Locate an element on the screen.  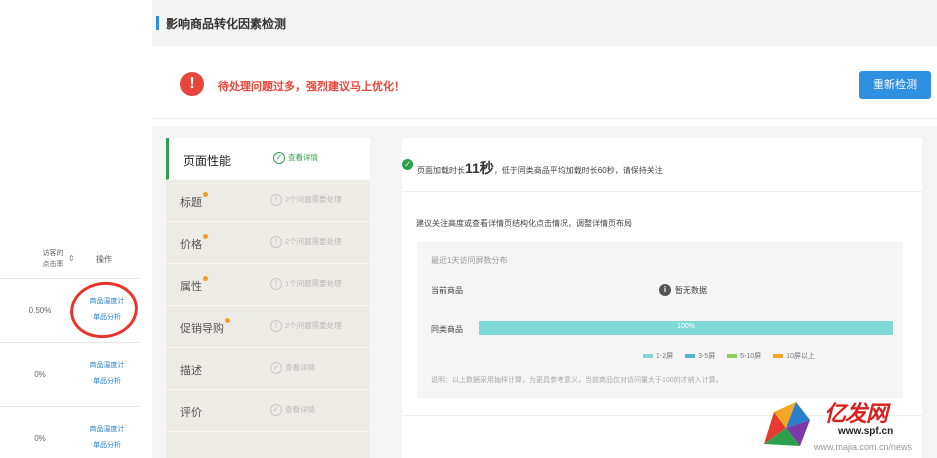
load-time-summary: ✓ 页面加载时长11秒，低于同类商品平均加载时长60秒，请保持关注 is located at coordinates (662, 165).